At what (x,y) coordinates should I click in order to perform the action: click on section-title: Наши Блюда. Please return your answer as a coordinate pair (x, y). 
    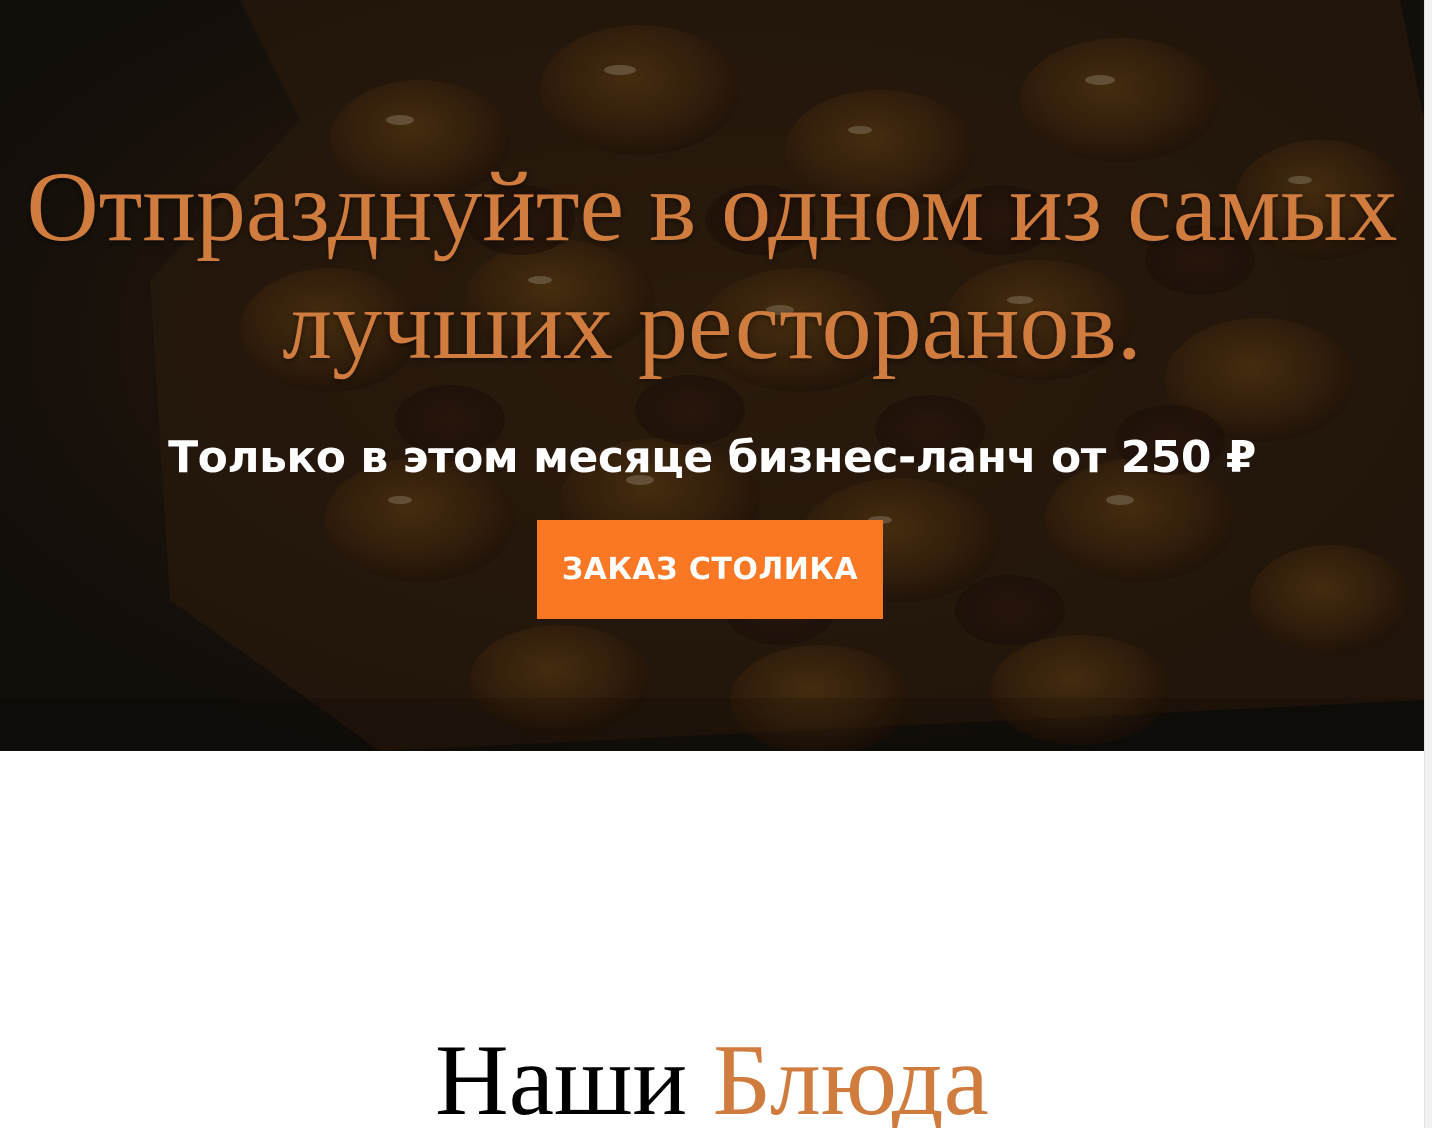
    Looking at the image, I should click on (712, 1074).